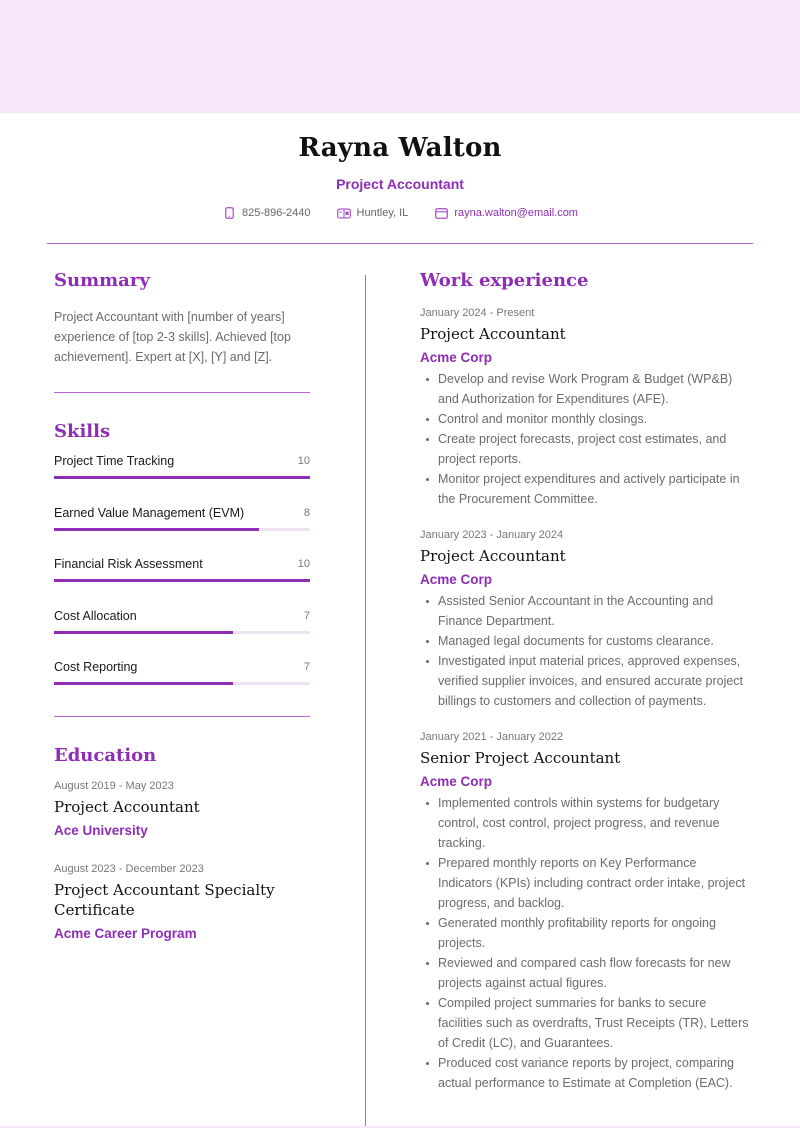  What do you see at coordinates (96, 667) in the screenshot?
I see `skill-name: Cost Reporting` at bounding box center [96, 667].